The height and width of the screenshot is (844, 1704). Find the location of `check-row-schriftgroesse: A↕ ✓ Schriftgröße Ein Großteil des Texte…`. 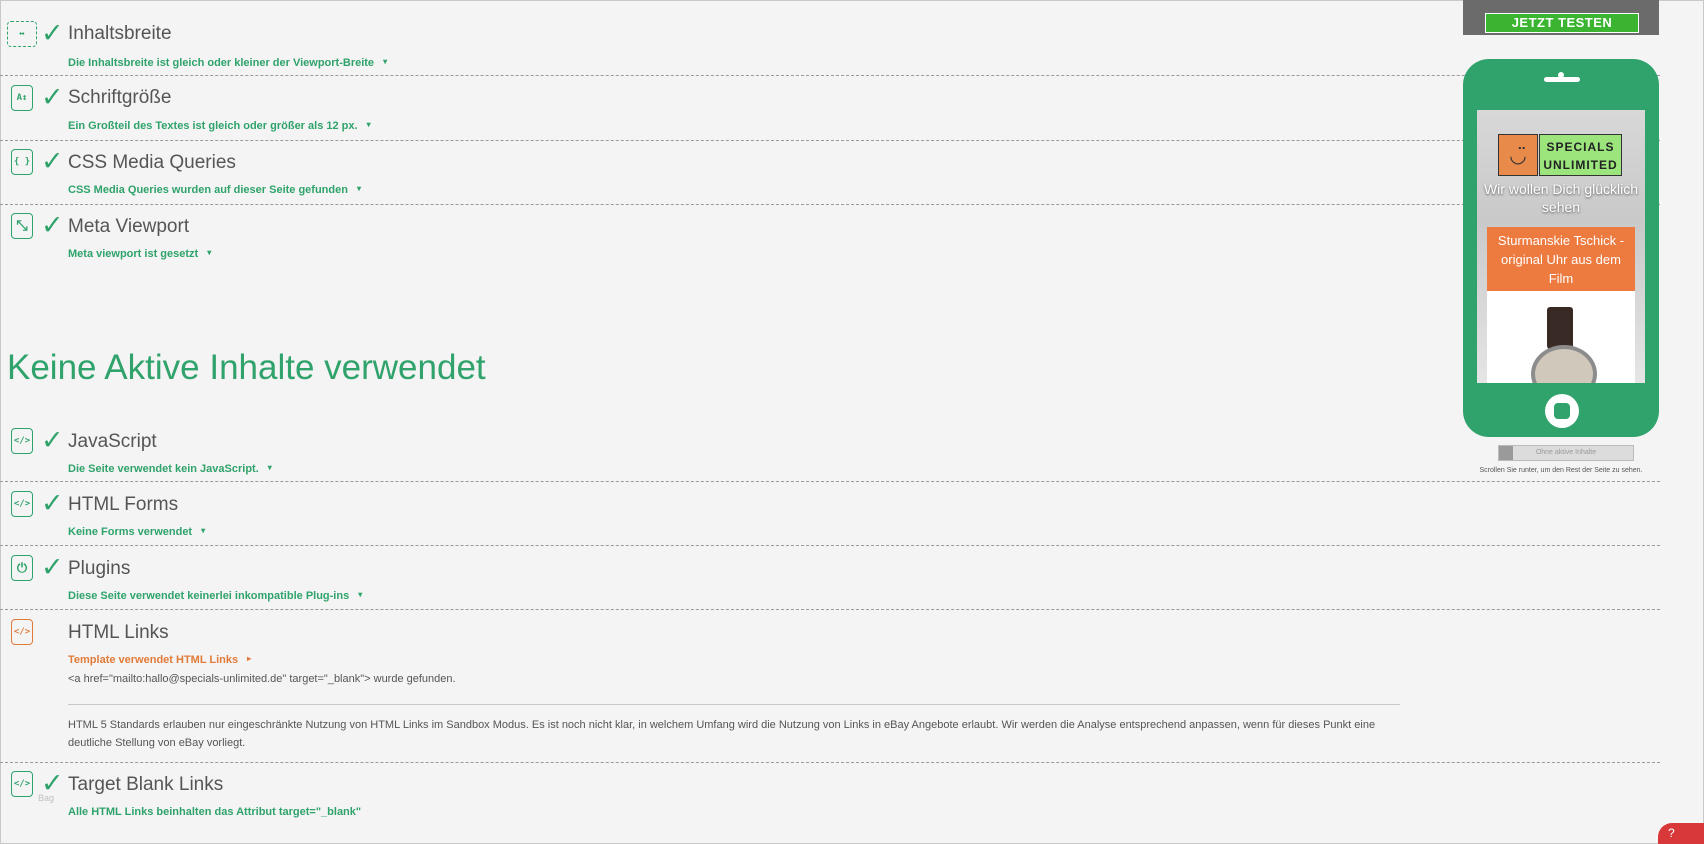

check-row-schriftgroesse: A↕ ✓ Schriftgröße Ein Großteil des Texte… is located at coordinates (830, 108).